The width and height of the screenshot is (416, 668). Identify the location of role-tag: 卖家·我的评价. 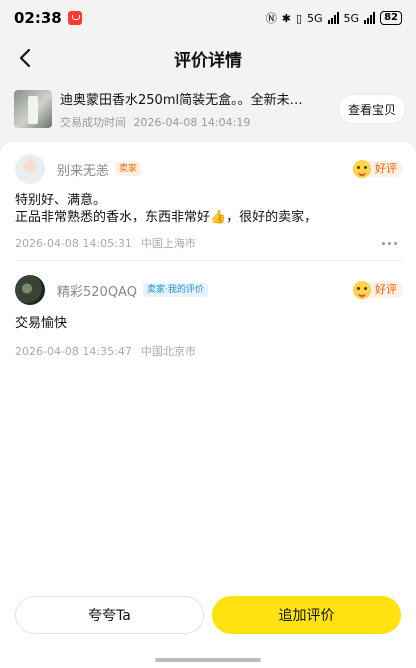
(175, 290).